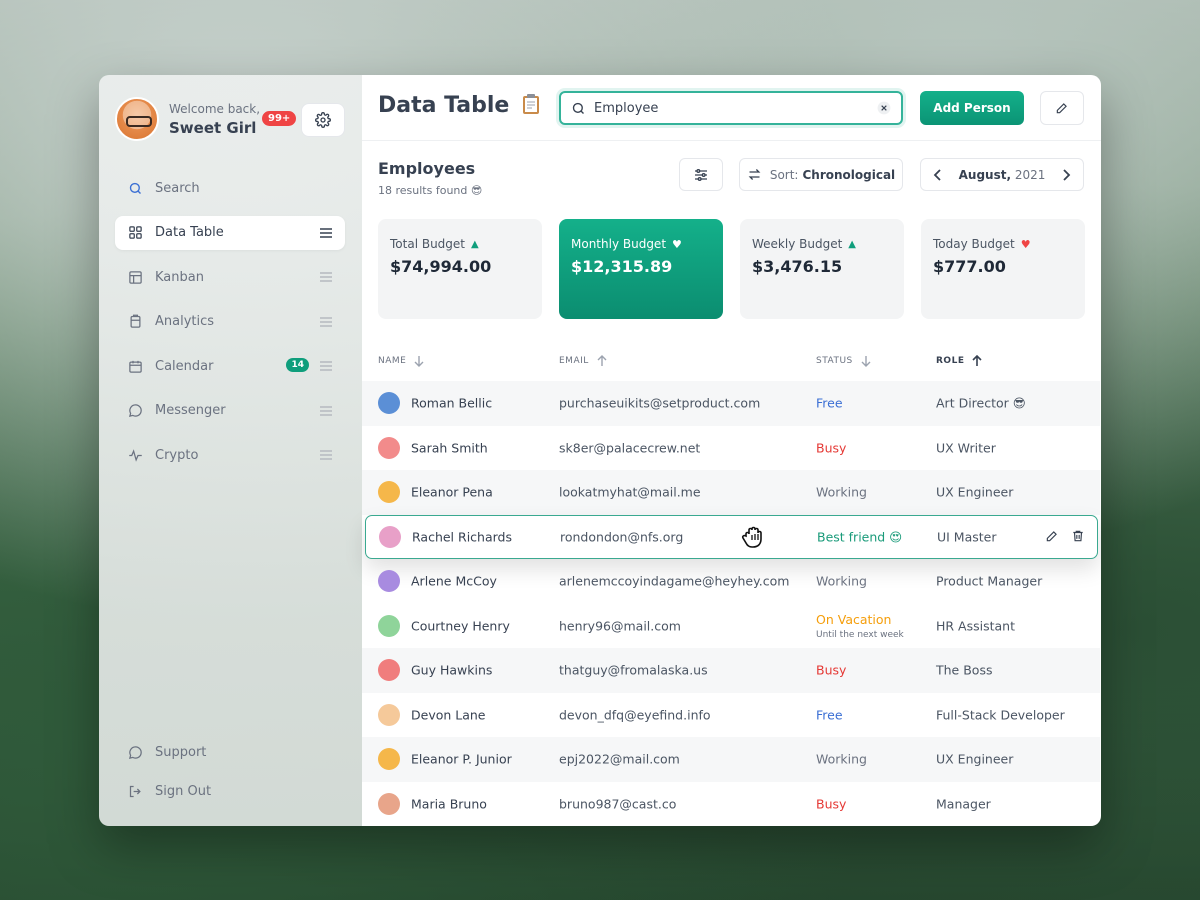 Image resolution: width=1200 pixels, height=900 pixels. I want to click on gear-icon, so click(323, 120).